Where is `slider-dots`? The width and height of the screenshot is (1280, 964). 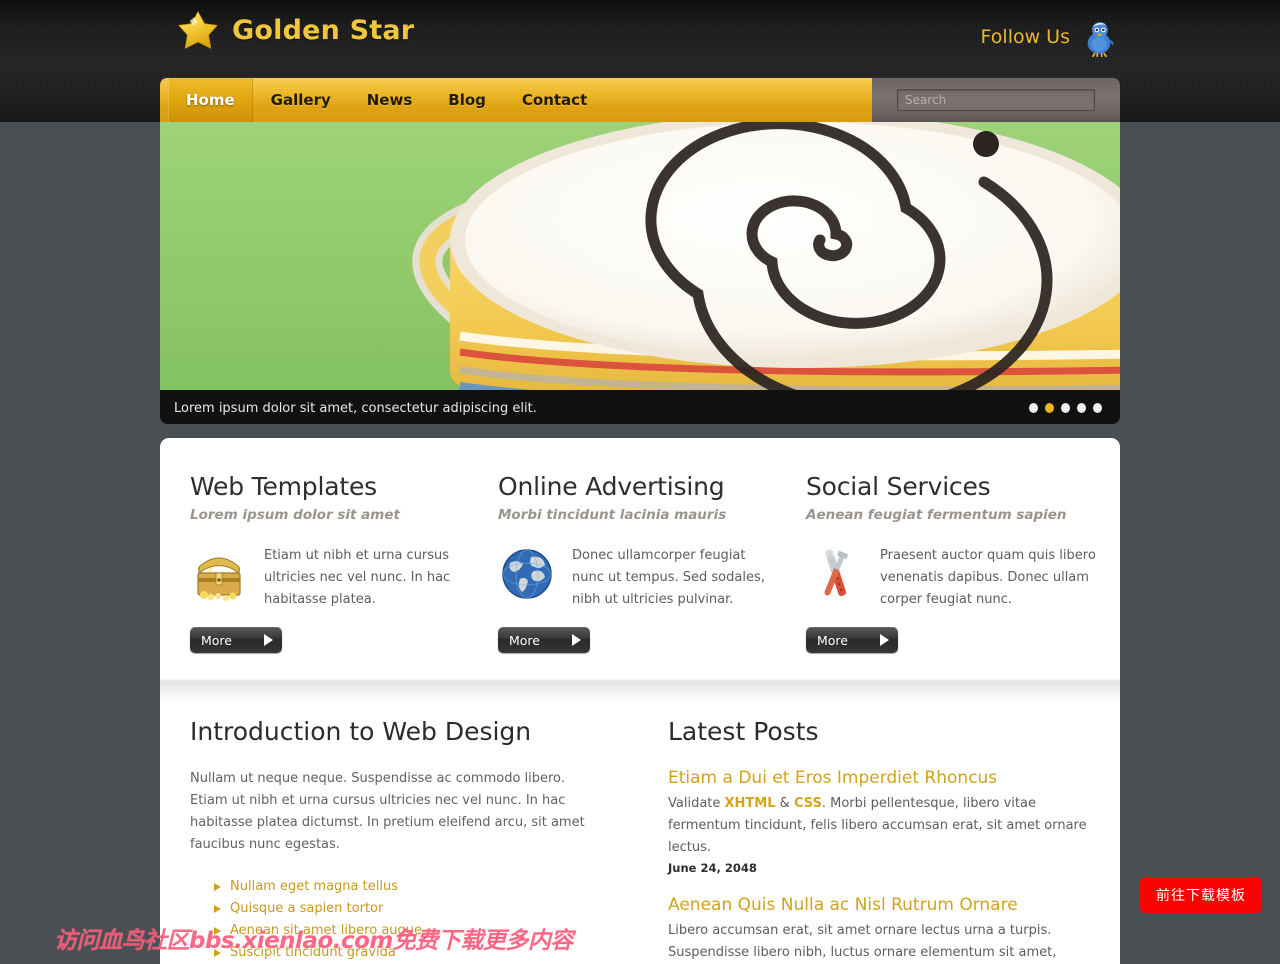 slider-dots is located at coordinates (1067, 408).